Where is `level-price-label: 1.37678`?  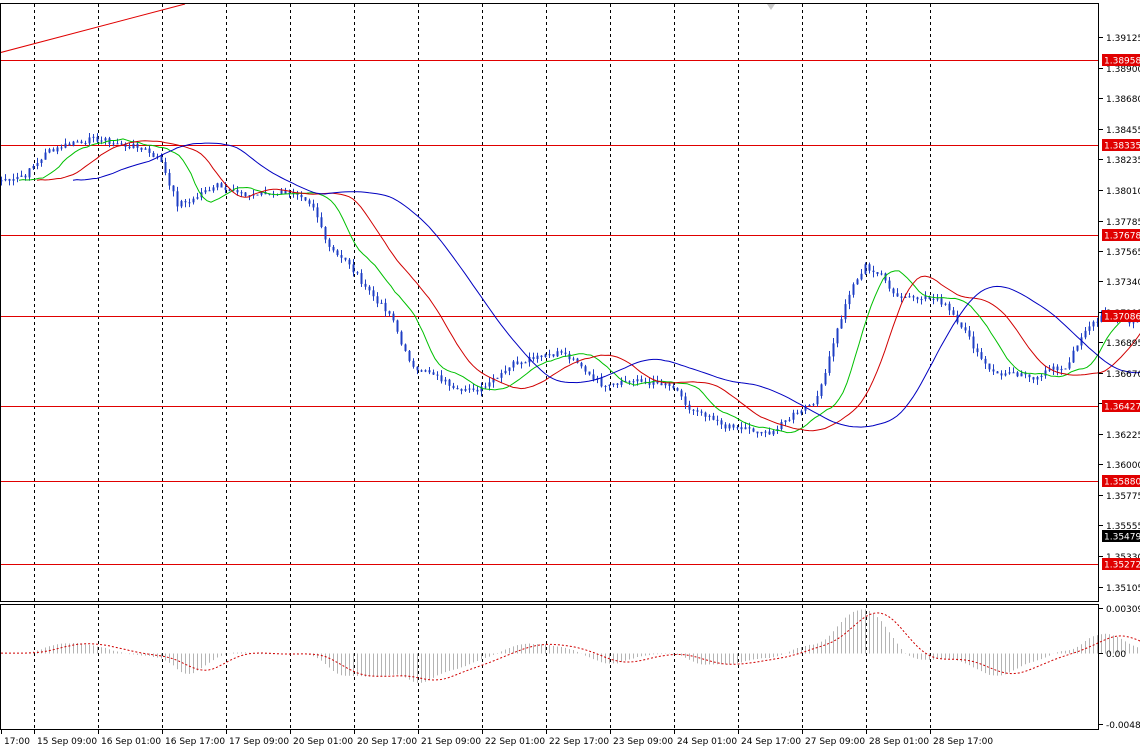
level-price-label: 1.37678 is located at coordinates (1122, 237).